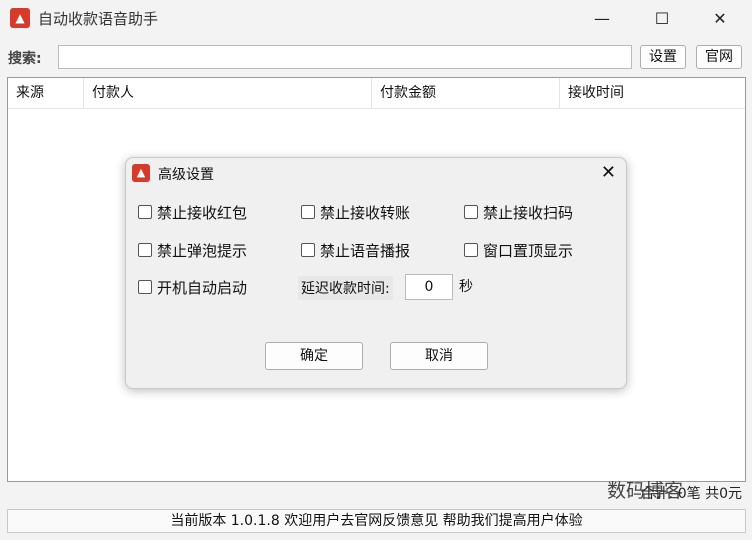 The height and width of the screenshot is (540, 752). I want to click on maximize-button: ☐, so click(662, 19).